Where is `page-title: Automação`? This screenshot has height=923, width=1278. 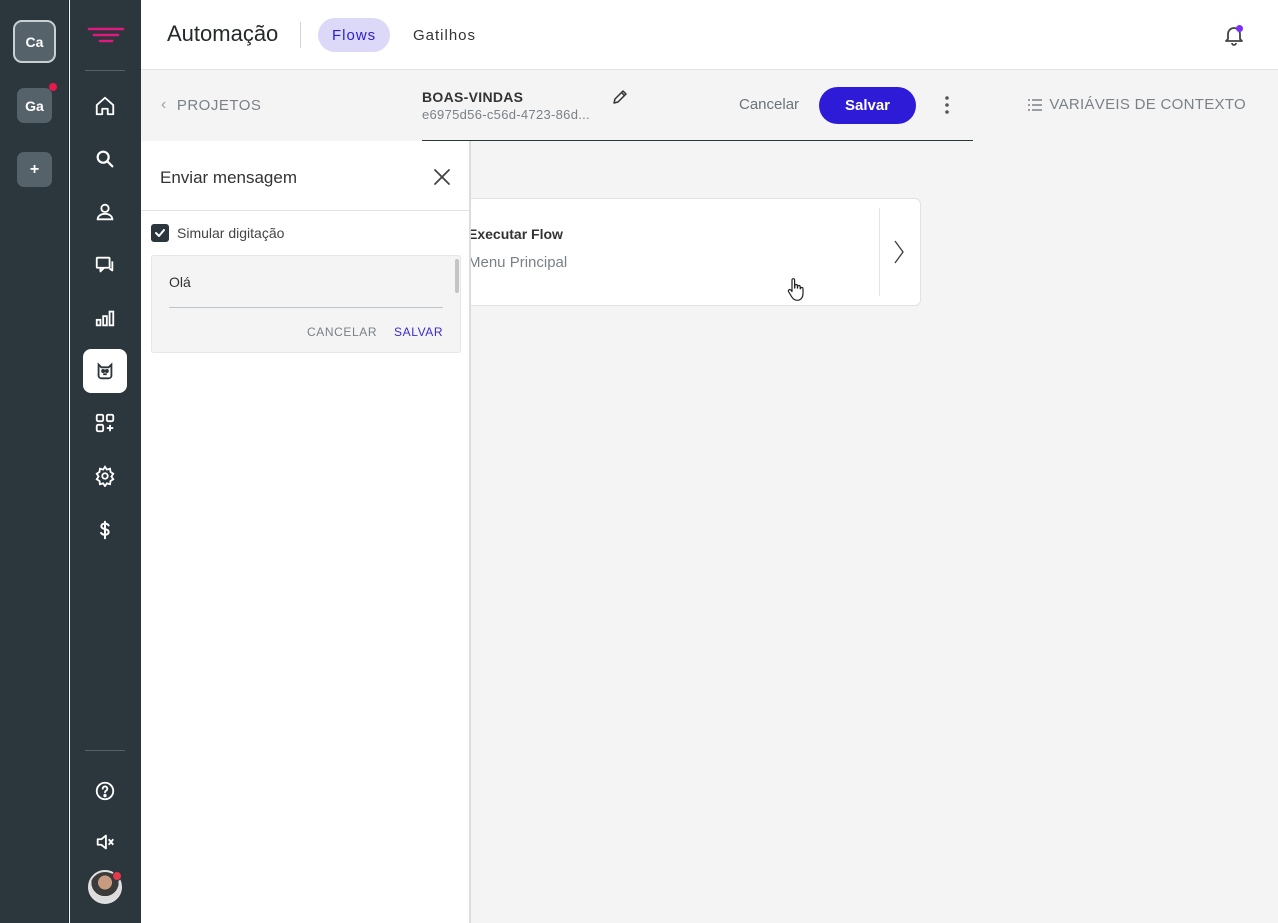 page-title: Automação is located at coordinates (223, 33).